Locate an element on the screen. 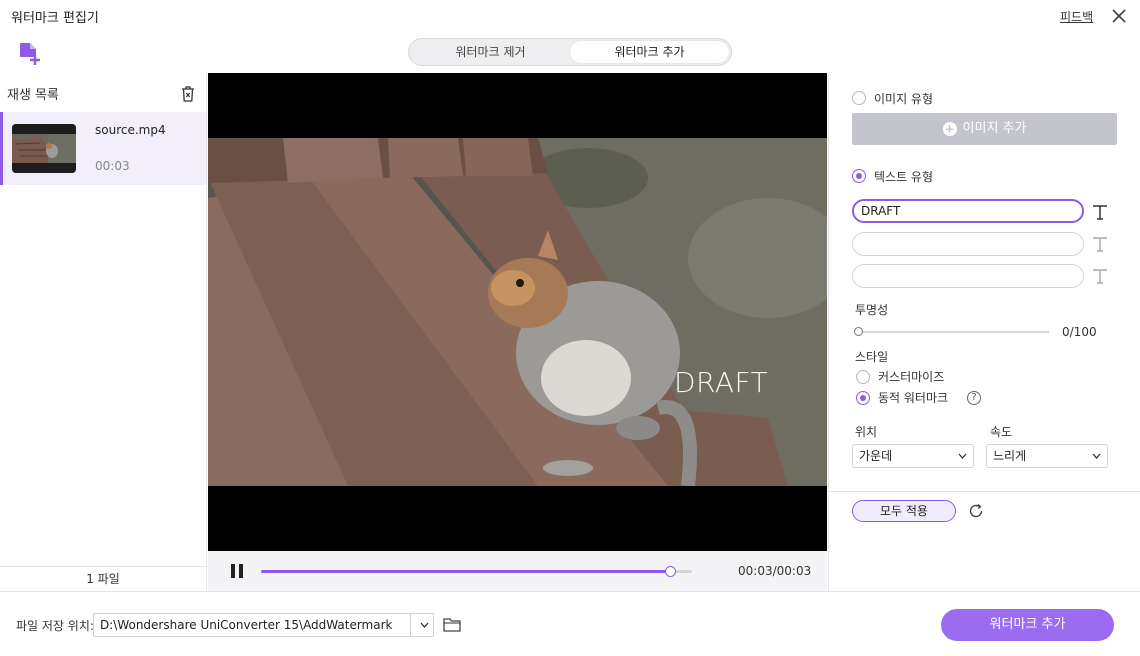 The height and width of the screenshot is (656, 1140). window-title: 워터마크 편집기 is located at coordinates (55, 18).